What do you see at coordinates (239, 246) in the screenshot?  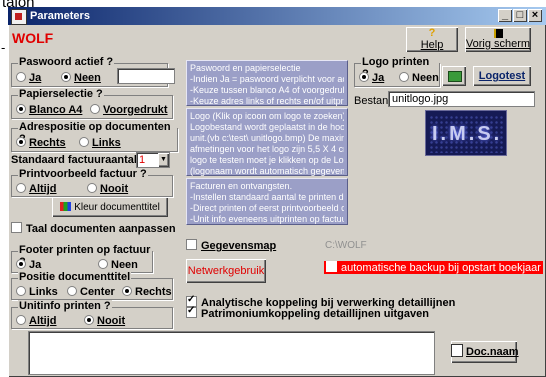 I see `data-folder-label: Gegevensmap` at bounding box center [239, 246].